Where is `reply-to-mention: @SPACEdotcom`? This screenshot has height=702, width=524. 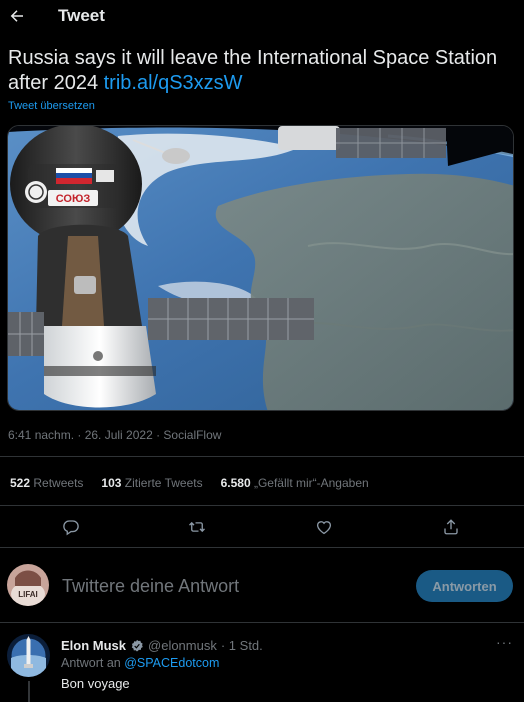 reply-to-mention: @SPACEdotcom is located at coordinates (171, 663).